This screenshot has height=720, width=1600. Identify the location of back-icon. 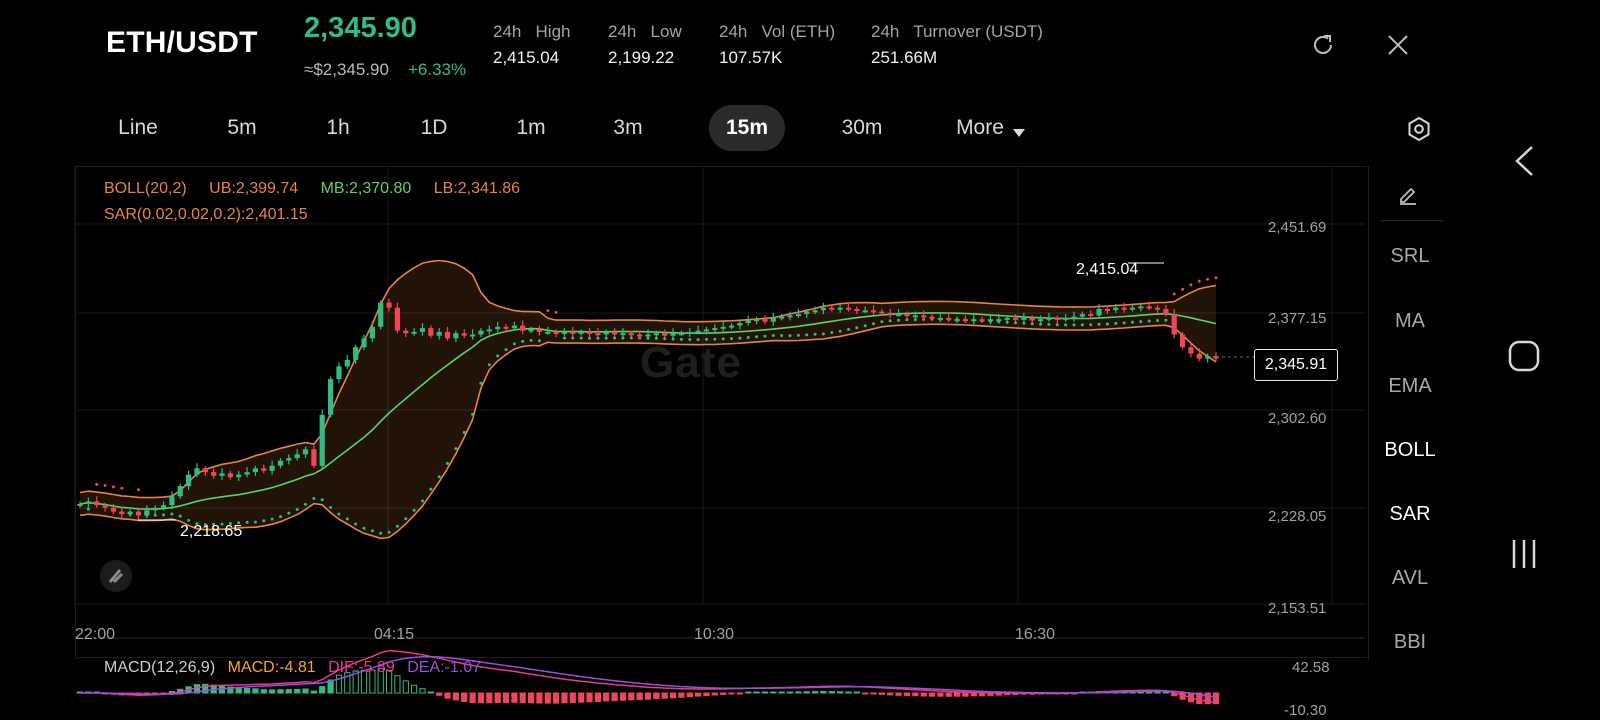
(1524, 163).